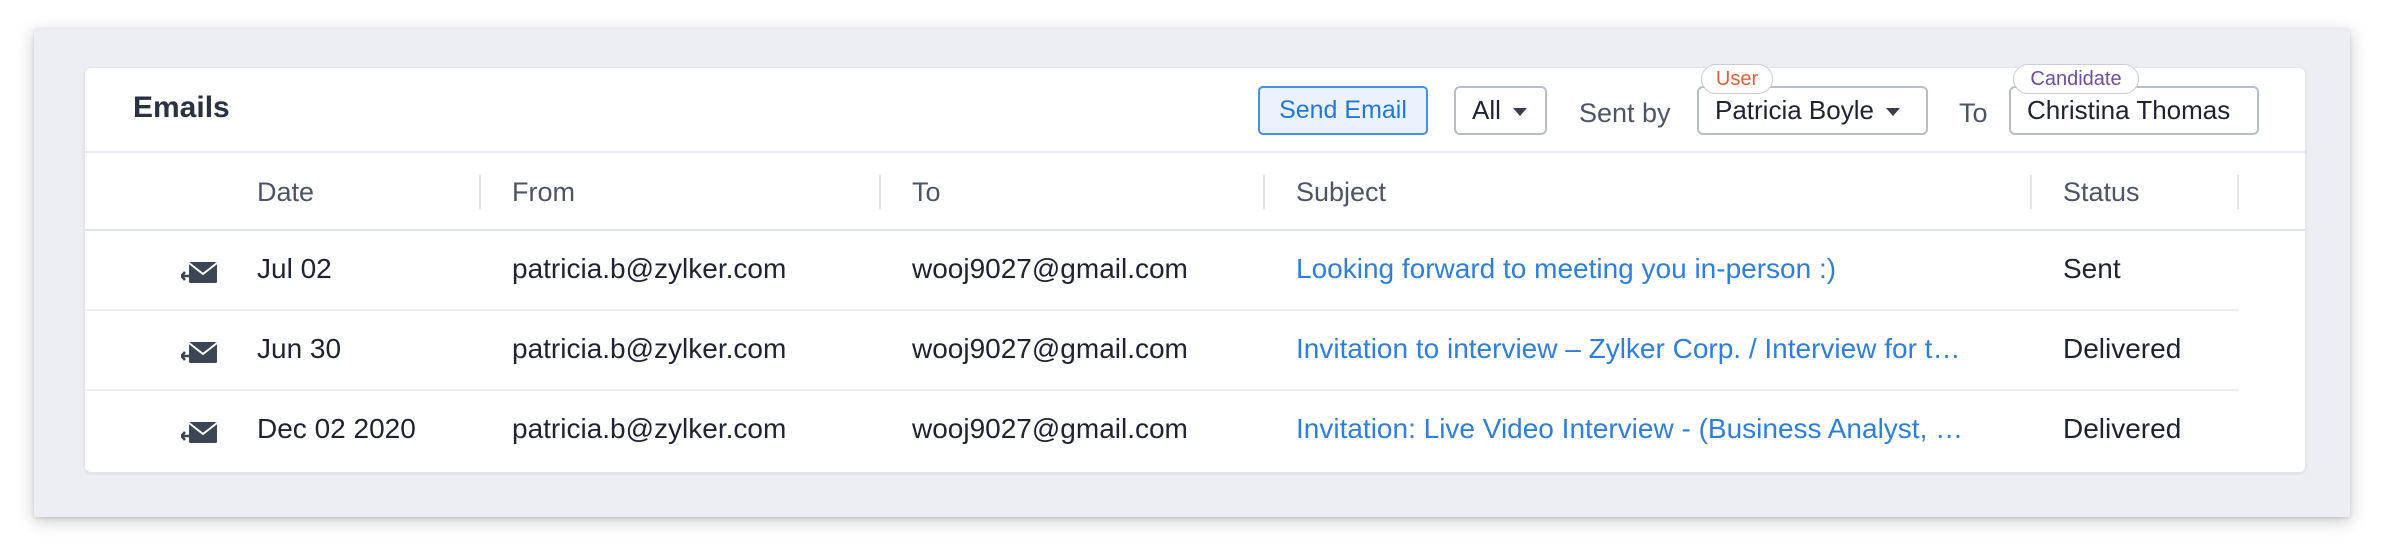 The image size is (2384, 554). I want to click on mail-filter-dropdown: All, so click(1500, 110).